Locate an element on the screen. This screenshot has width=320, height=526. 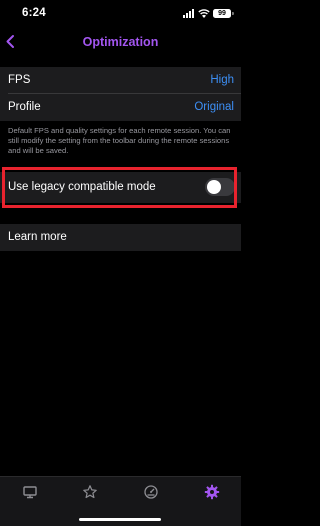
quality-settings-group: FPS High Profile Original is located at coordinates (120, 94).